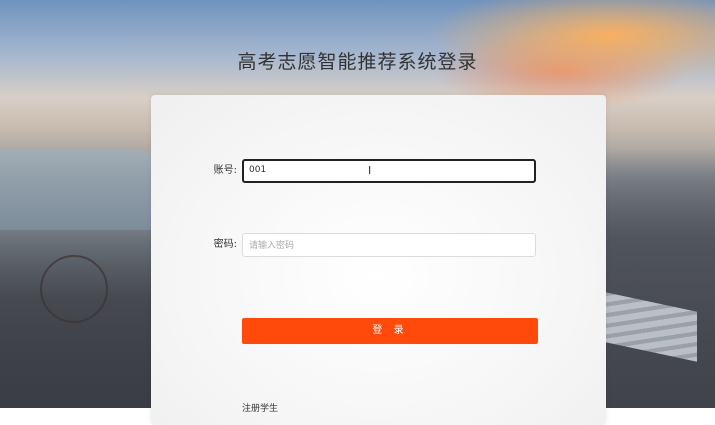 This screenshot has height=425, width=715. Describe the element at coordinates (389, 245) in the screenshot. I see `password-input: 请输入密码` at that location.